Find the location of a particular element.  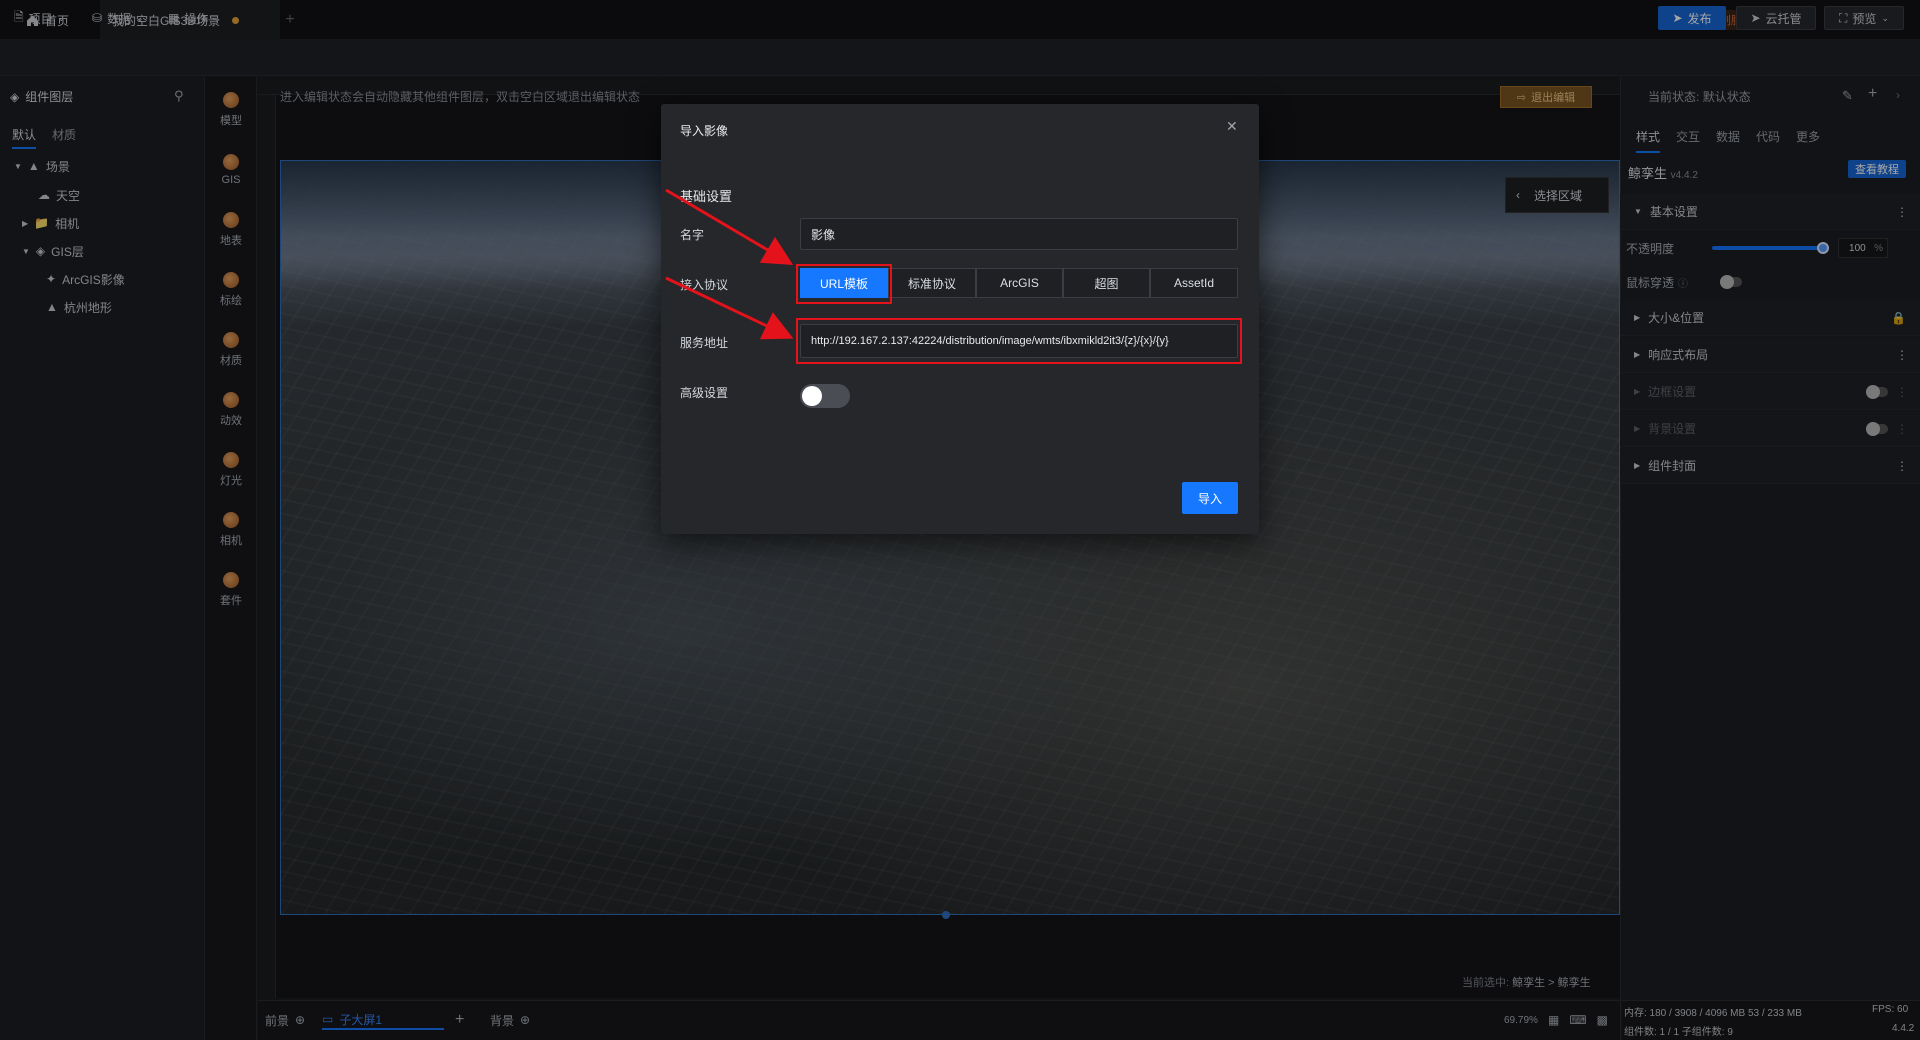

service-url-field is located at coordinates (1019, 341).